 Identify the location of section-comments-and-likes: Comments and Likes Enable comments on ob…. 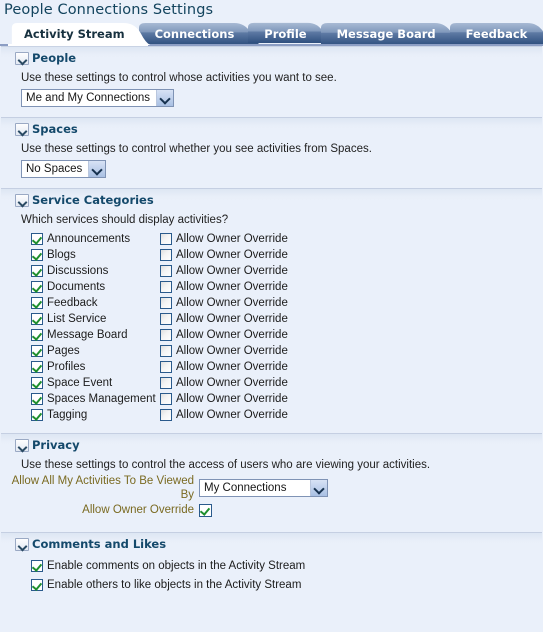
(271, 566).